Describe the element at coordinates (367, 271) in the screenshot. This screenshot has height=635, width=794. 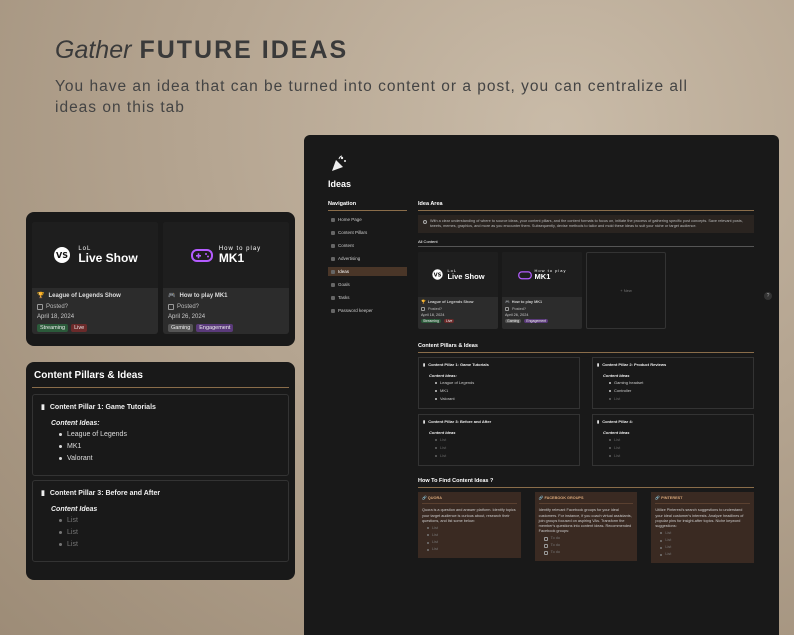
I see `nav-item-ideas: Ideas` at that location.